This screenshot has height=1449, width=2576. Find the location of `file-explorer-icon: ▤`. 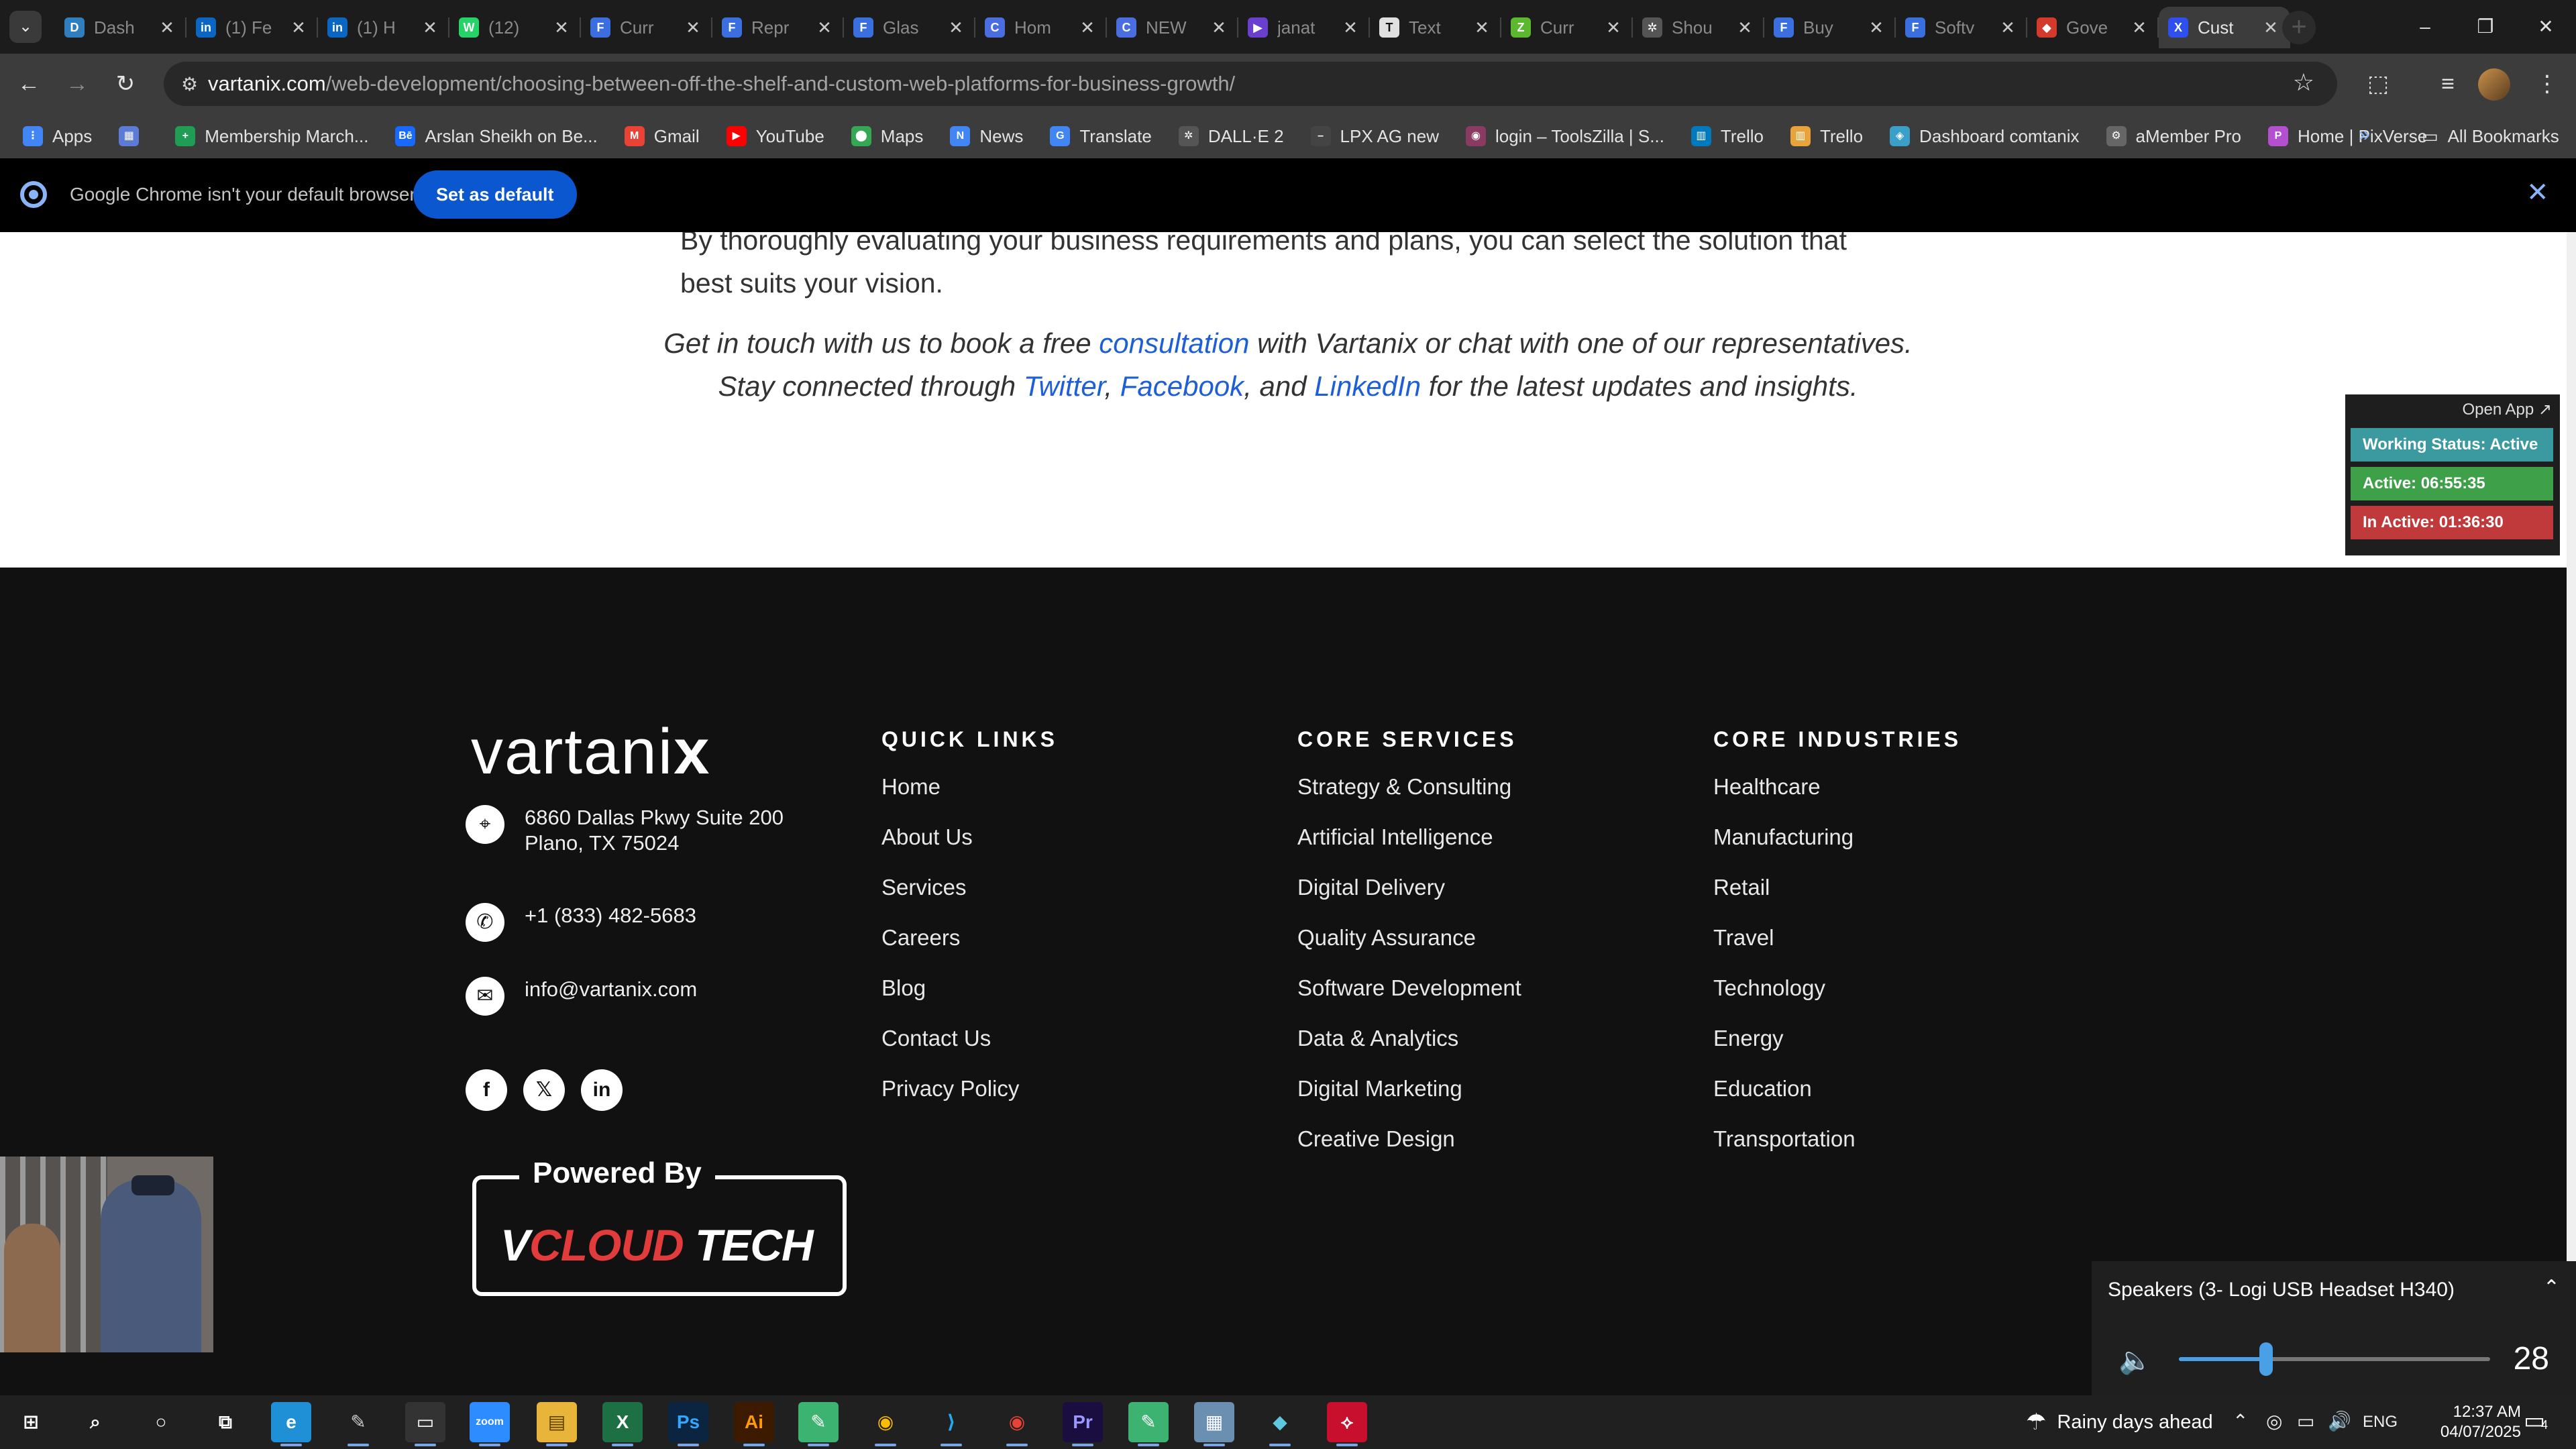

file-explorer-icon: ▤ is located at coordinates (557, 1424).